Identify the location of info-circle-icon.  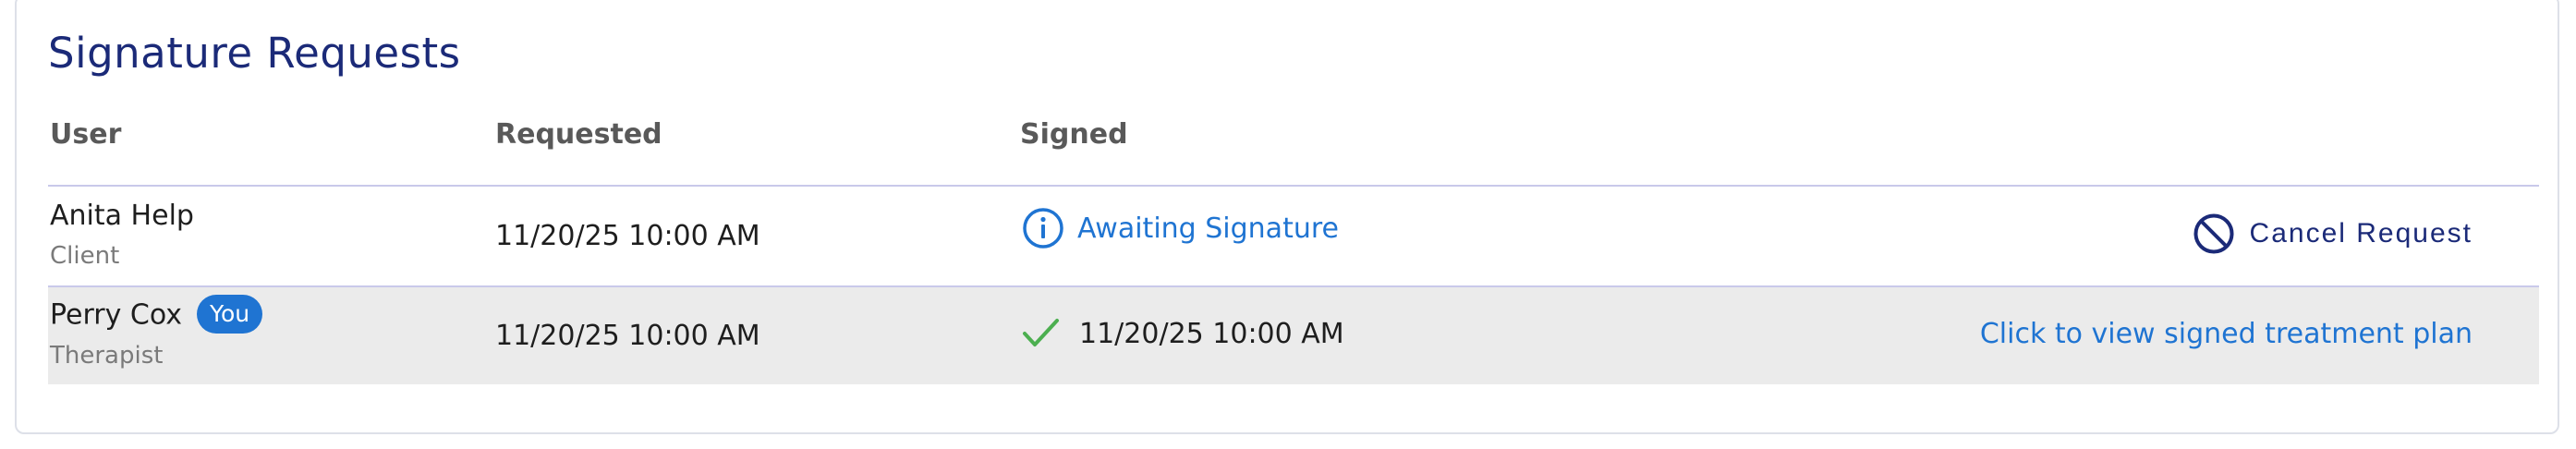
(1043, 228).